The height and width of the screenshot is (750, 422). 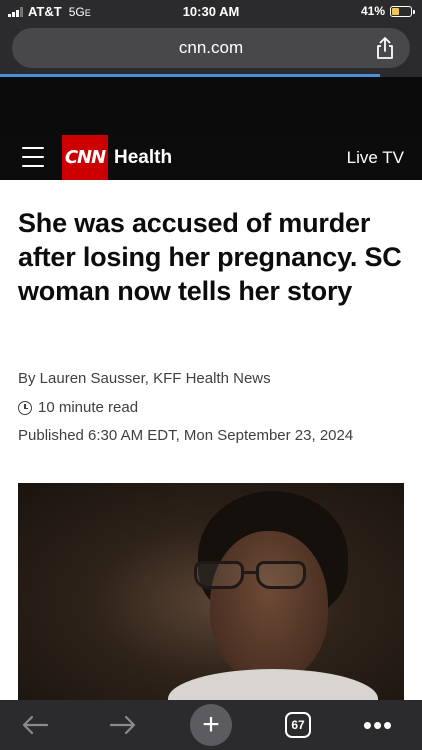 I want to click on article-byline: By Lauren Sausser, KFF Health News, so click(x=144, y=378).